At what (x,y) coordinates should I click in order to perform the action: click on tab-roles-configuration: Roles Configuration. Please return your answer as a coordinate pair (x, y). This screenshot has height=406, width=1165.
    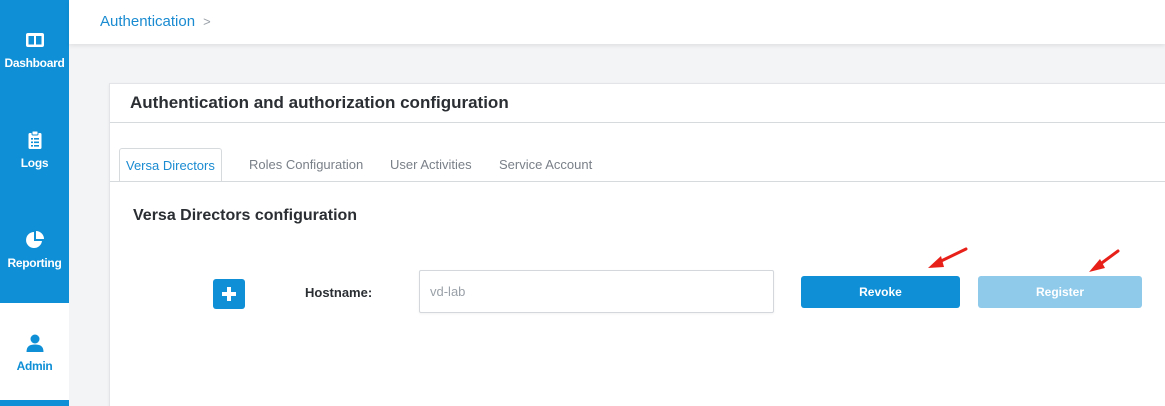
    Looking at the image, I should click on (306, 165).